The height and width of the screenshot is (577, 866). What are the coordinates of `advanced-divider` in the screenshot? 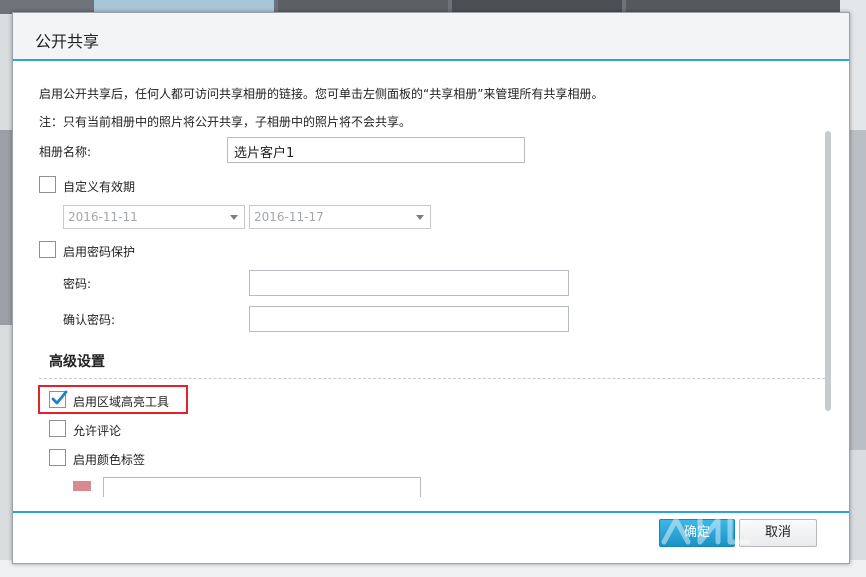 It's located at (432, 378).